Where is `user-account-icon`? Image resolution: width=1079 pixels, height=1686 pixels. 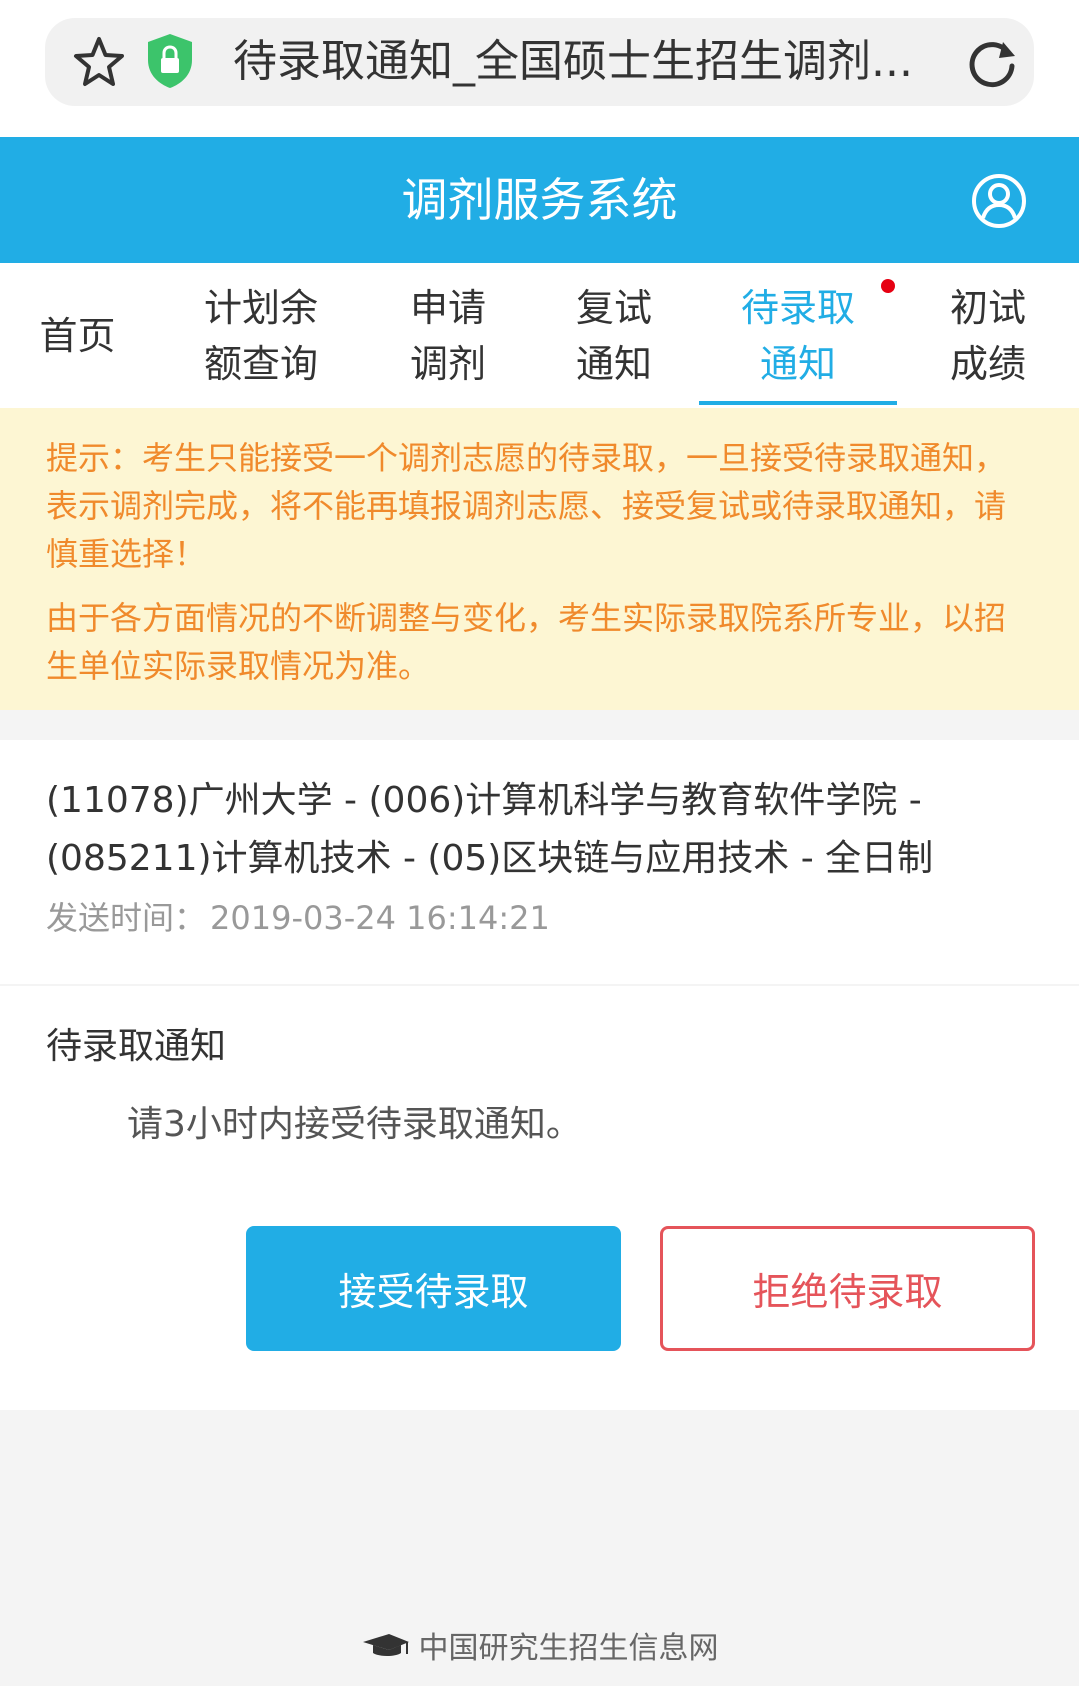 user-account-icon is located at coordinates (999, 201).